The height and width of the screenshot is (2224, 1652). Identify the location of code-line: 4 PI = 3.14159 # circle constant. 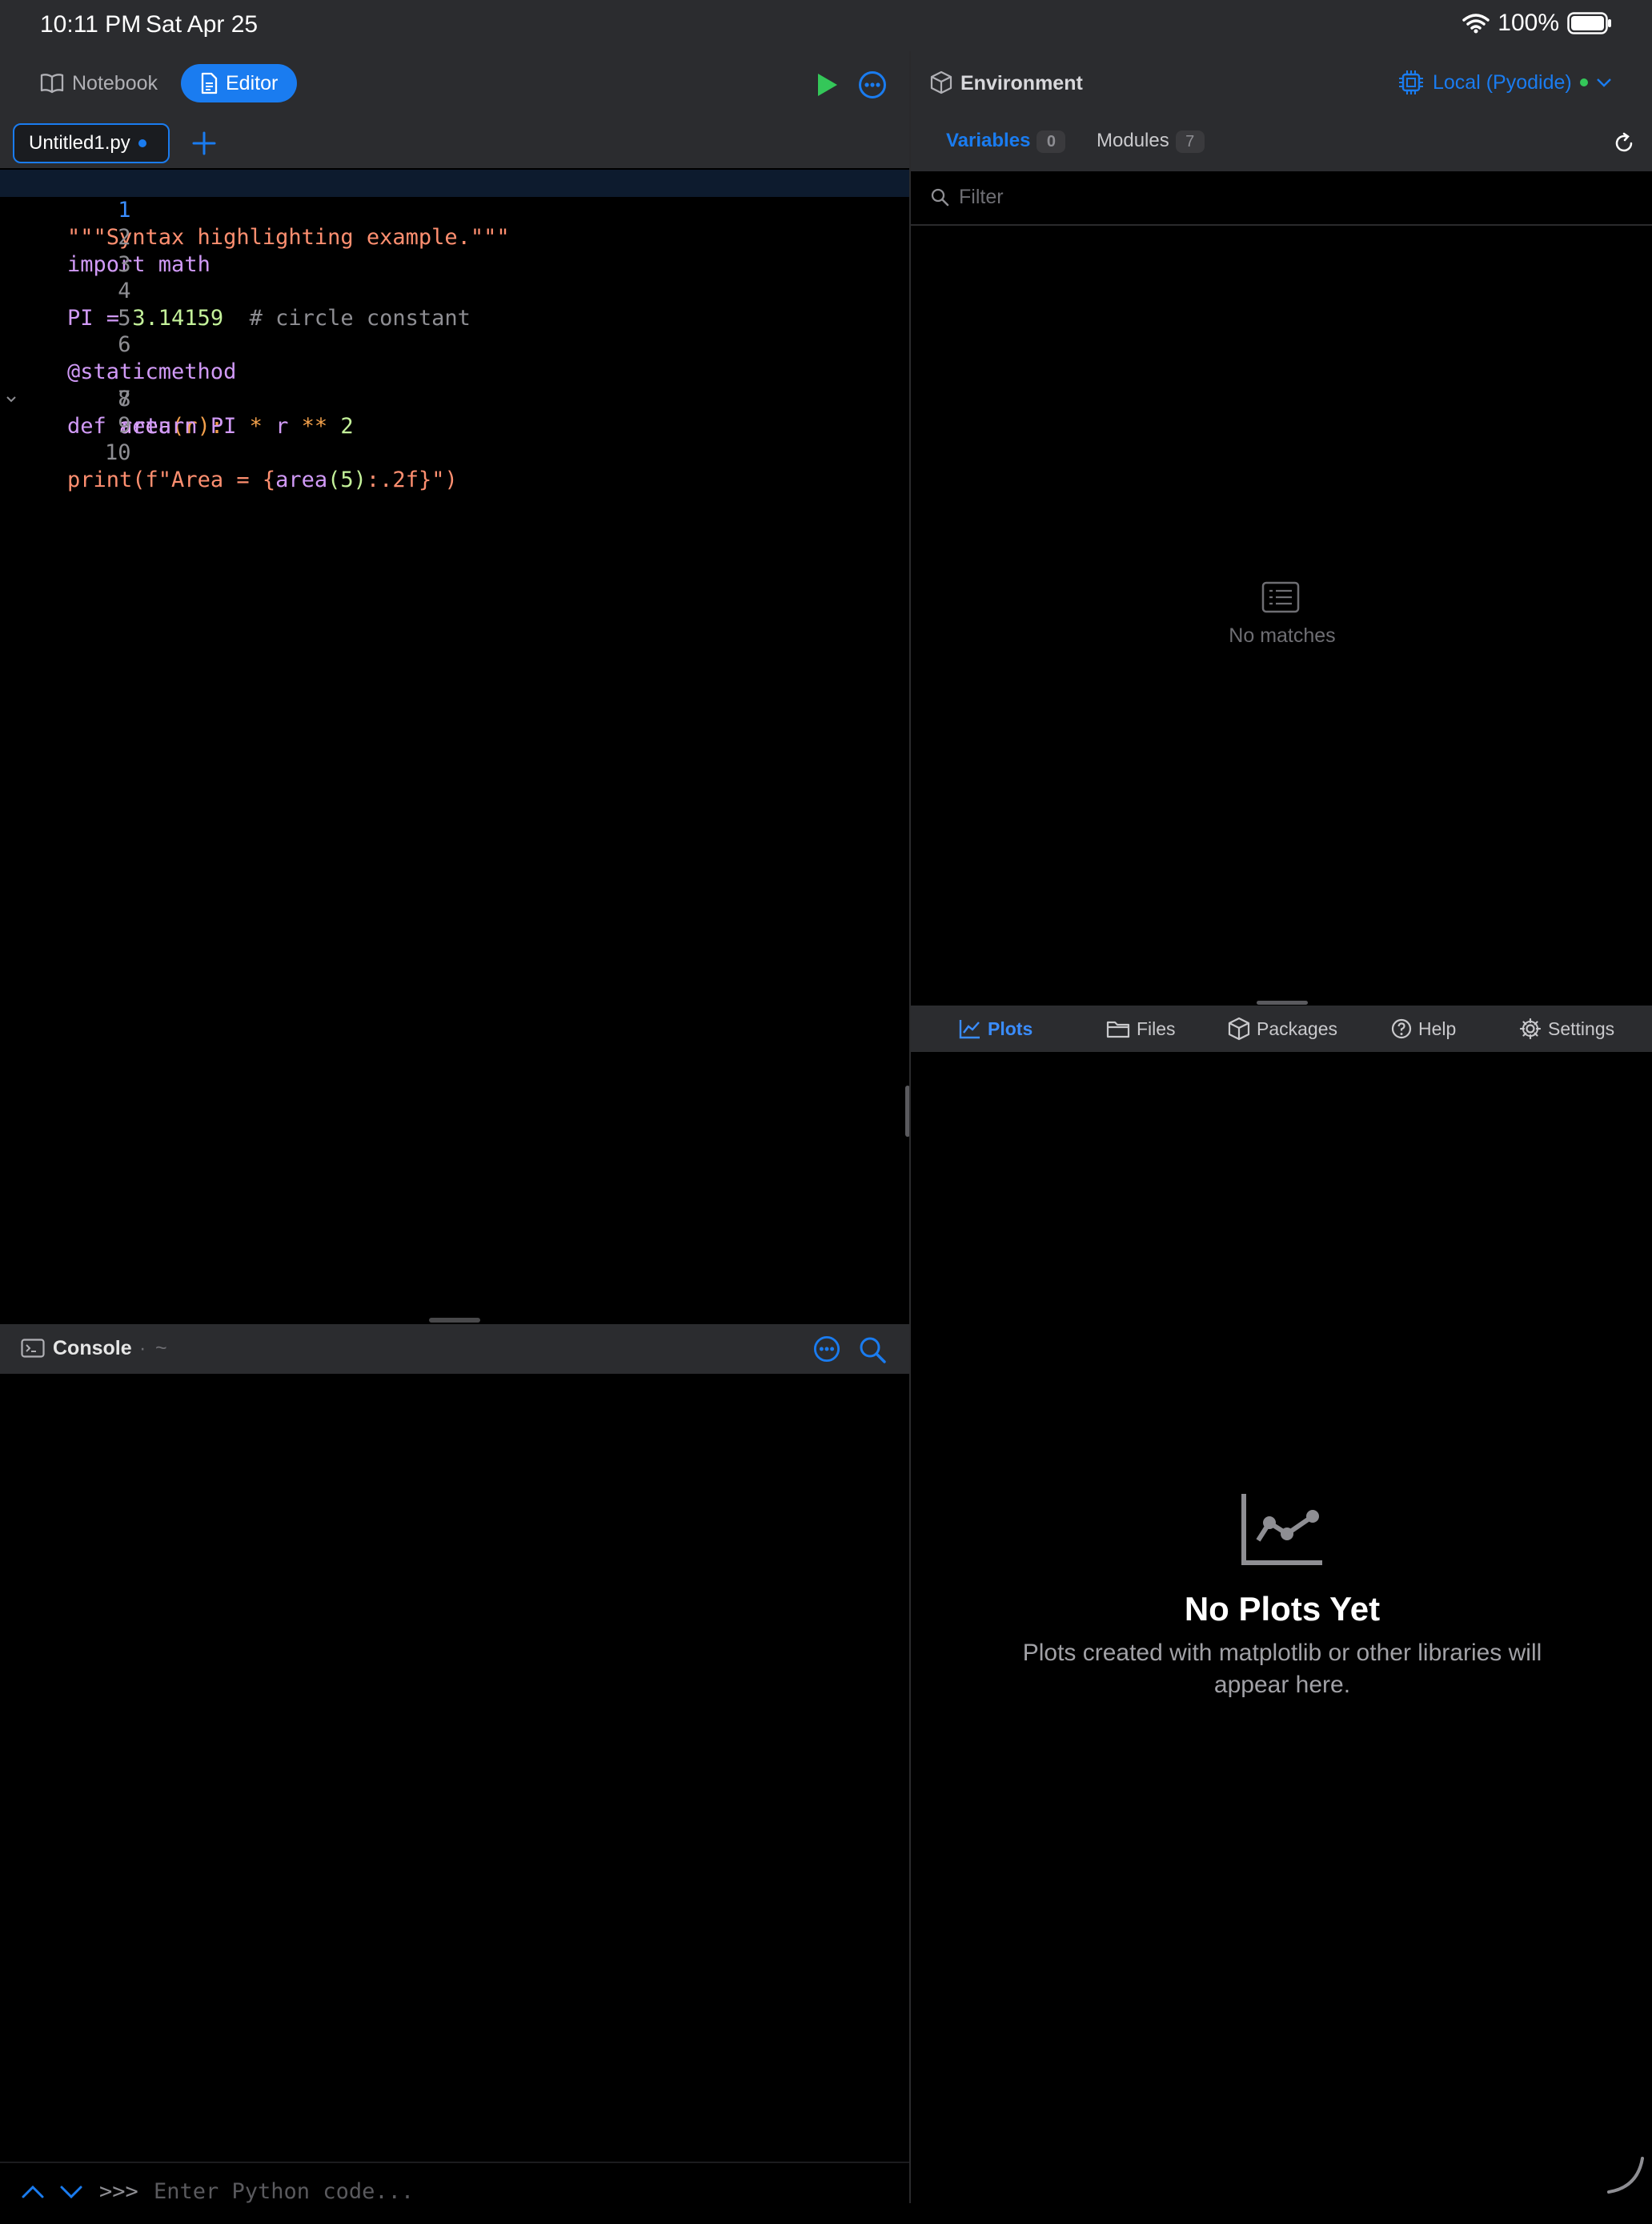
(454, 291).